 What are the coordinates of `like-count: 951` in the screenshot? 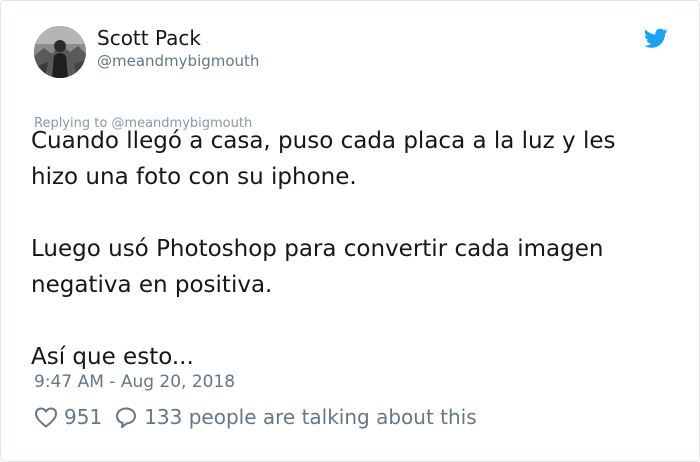 It's located at (83, 417).